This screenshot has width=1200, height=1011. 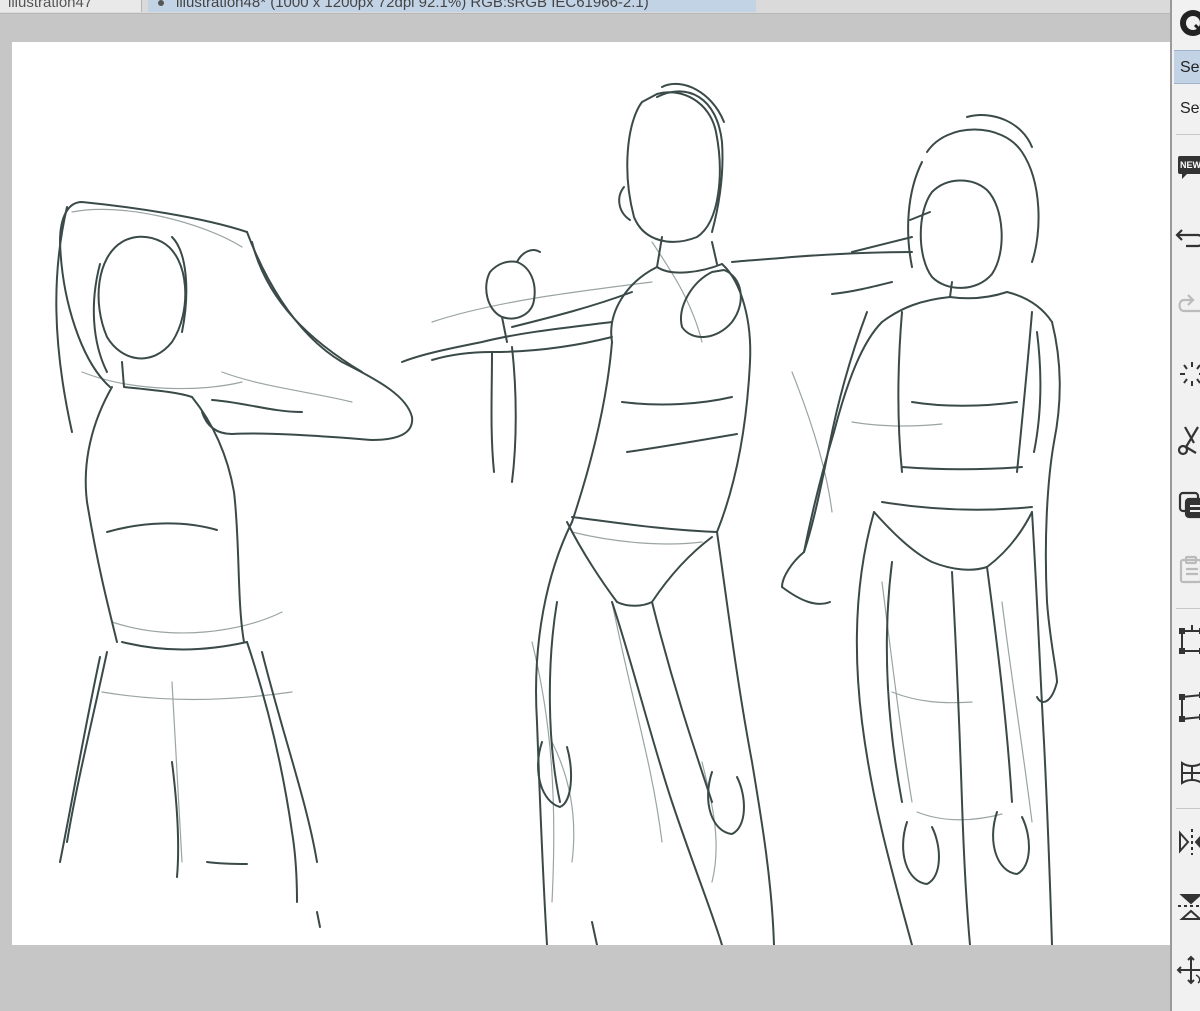 I want to click on redo-button, so click(x=1187, y=300).